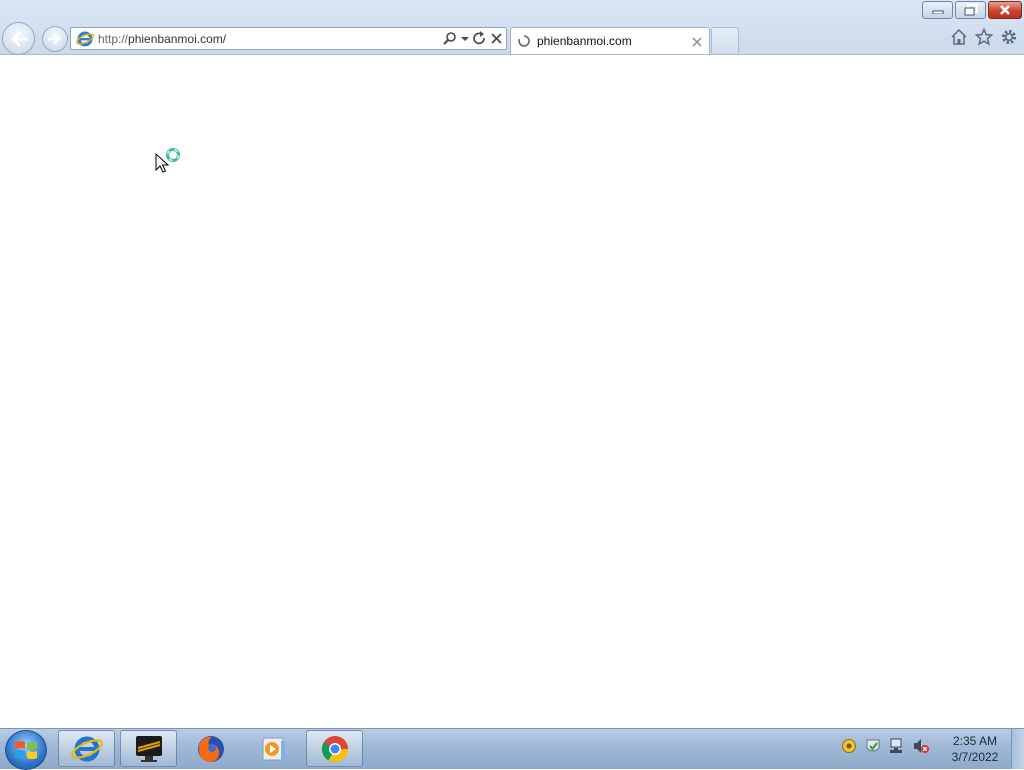  I want to click on dropdown-icon, so click(465, 38).